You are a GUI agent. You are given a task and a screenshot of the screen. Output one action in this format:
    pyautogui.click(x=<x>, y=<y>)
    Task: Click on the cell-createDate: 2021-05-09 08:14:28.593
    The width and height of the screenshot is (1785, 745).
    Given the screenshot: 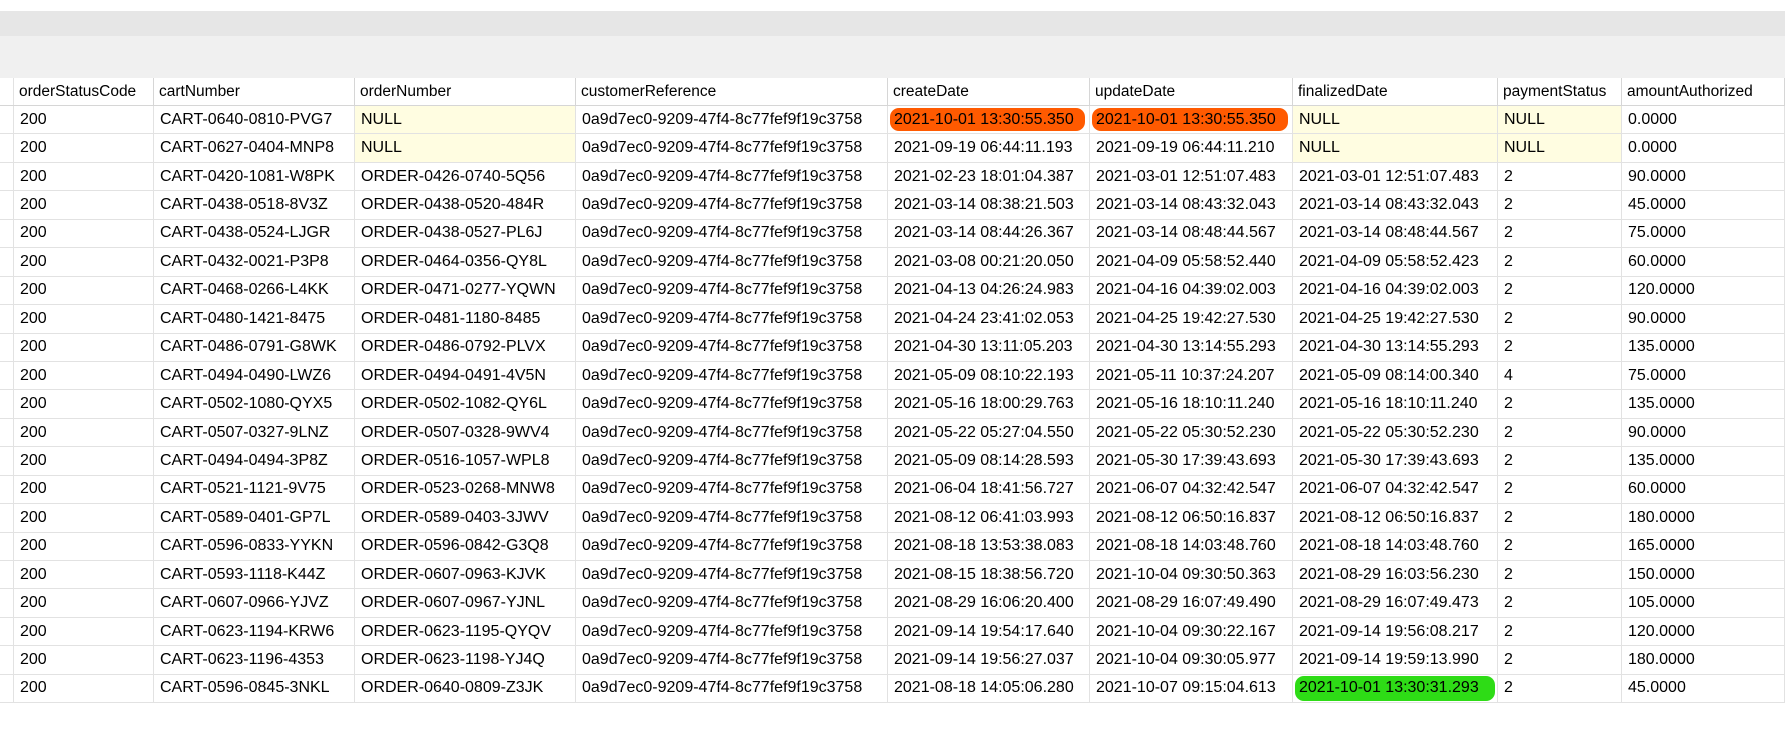 What is the action you would take?
    pyautogui.click(x=989, y=461)
    